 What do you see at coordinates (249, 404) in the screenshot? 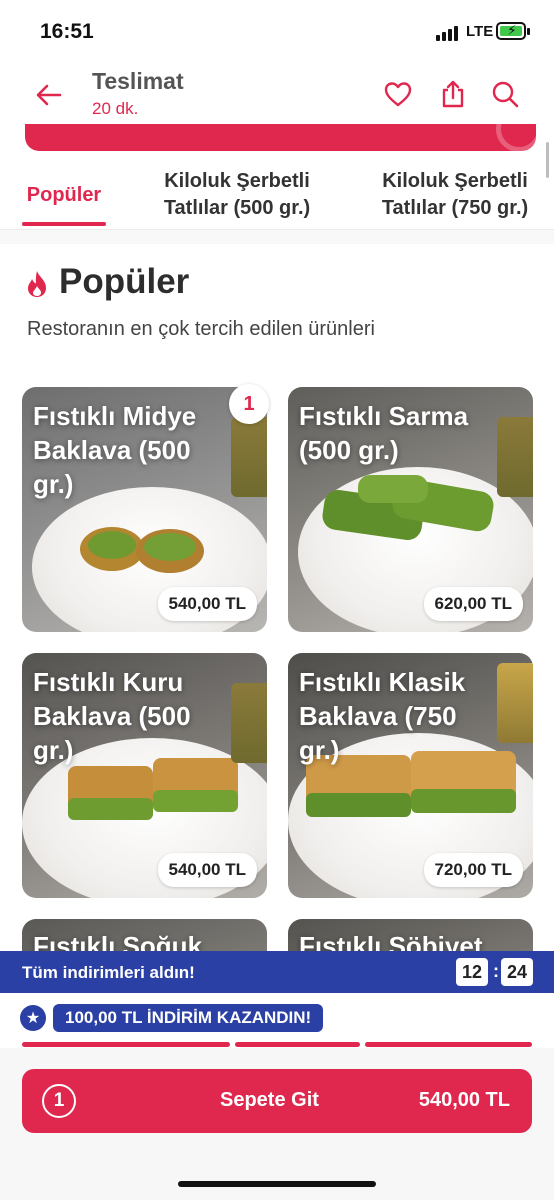
I see `cart-count-badge: 1` at bounding box center [249, 404].